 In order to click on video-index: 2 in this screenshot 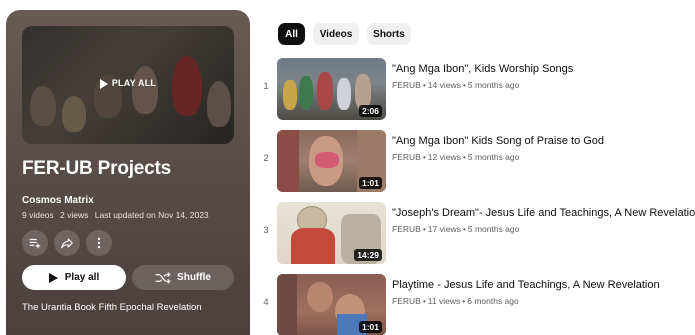, I will do `click(266, 158)`.